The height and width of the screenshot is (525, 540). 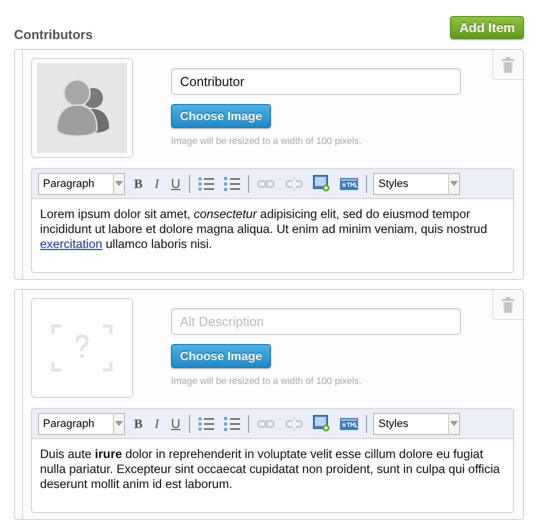 What do you see at coordinates (82, 348) in the screenshot?
I see `placeholder-image-icon` at bounding box center [82, 348].